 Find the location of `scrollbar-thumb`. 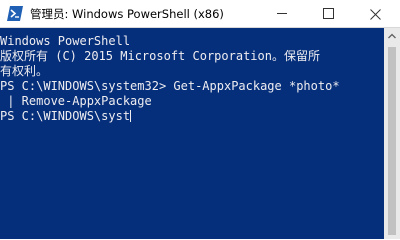

scrollbar-thumb is located at coordinates (392, 141).